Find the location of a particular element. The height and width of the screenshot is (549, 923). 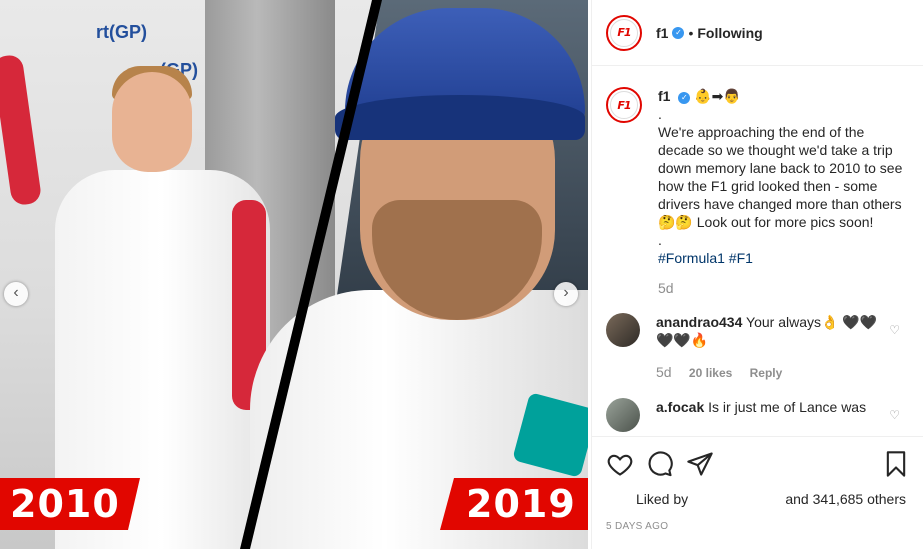

share-paper-plane-icon is located at coordinates (700, 464).